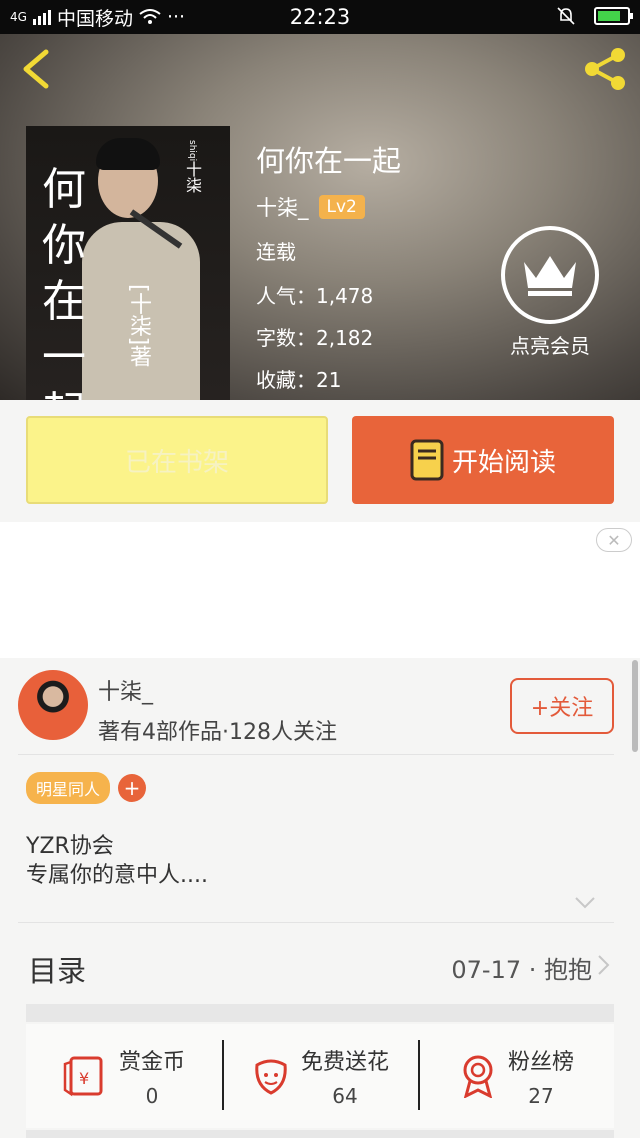 The image size is (640, 1138). Describe the element at coordinates (614, 540) in the screenshot. I see `close-ad-icon: ✕` at that location.